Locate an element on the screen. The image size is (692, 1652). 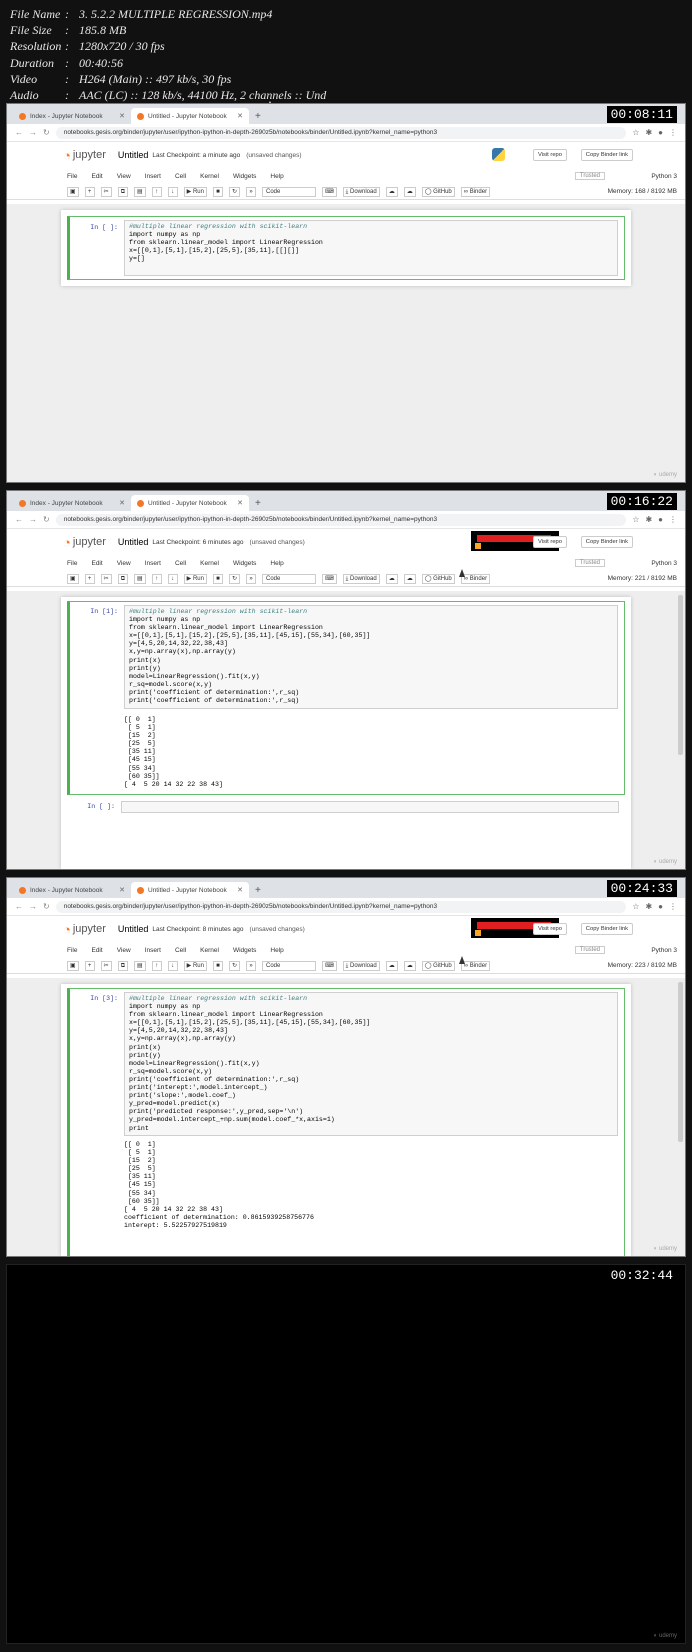
extensions-icon: ✱ is located at coordinates (648, 519).